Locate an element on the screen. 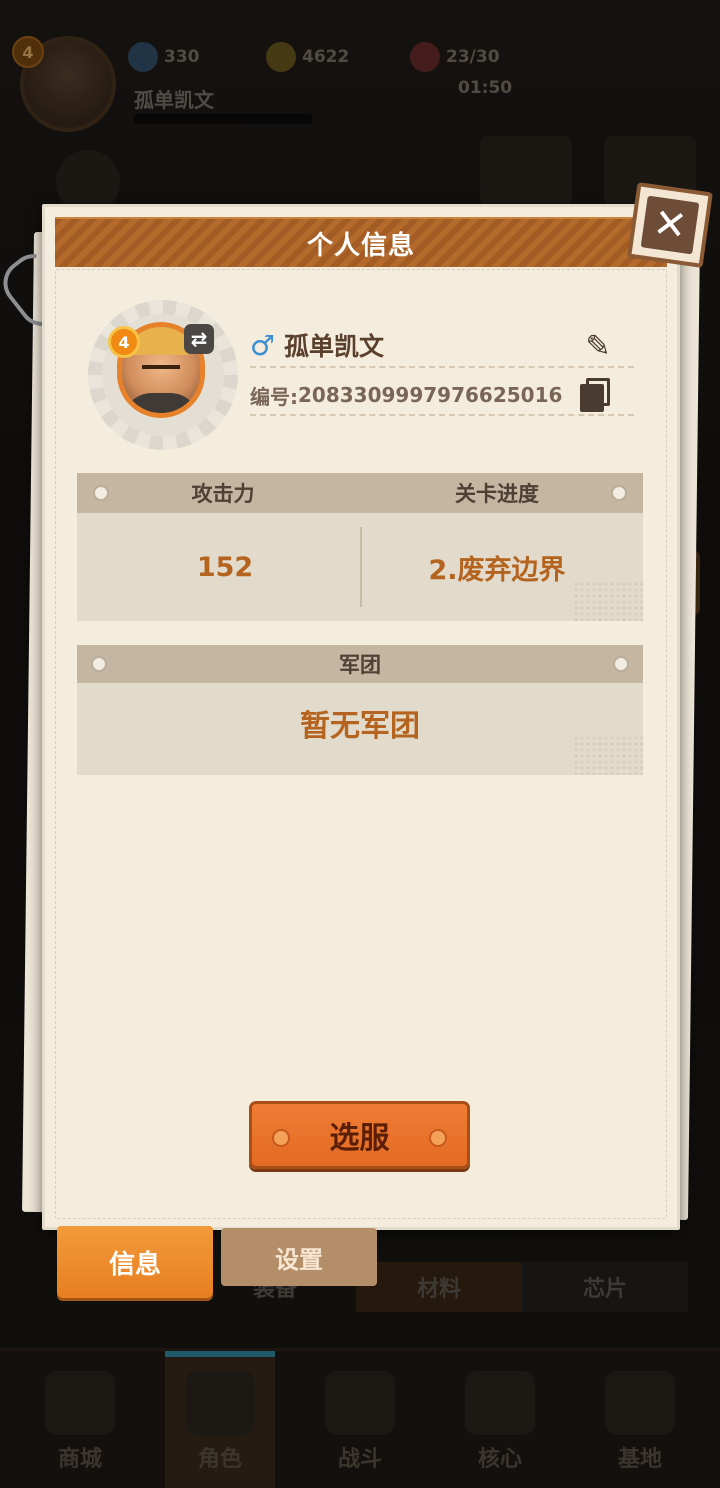  copy-icon is located at coordinates (595, 395).